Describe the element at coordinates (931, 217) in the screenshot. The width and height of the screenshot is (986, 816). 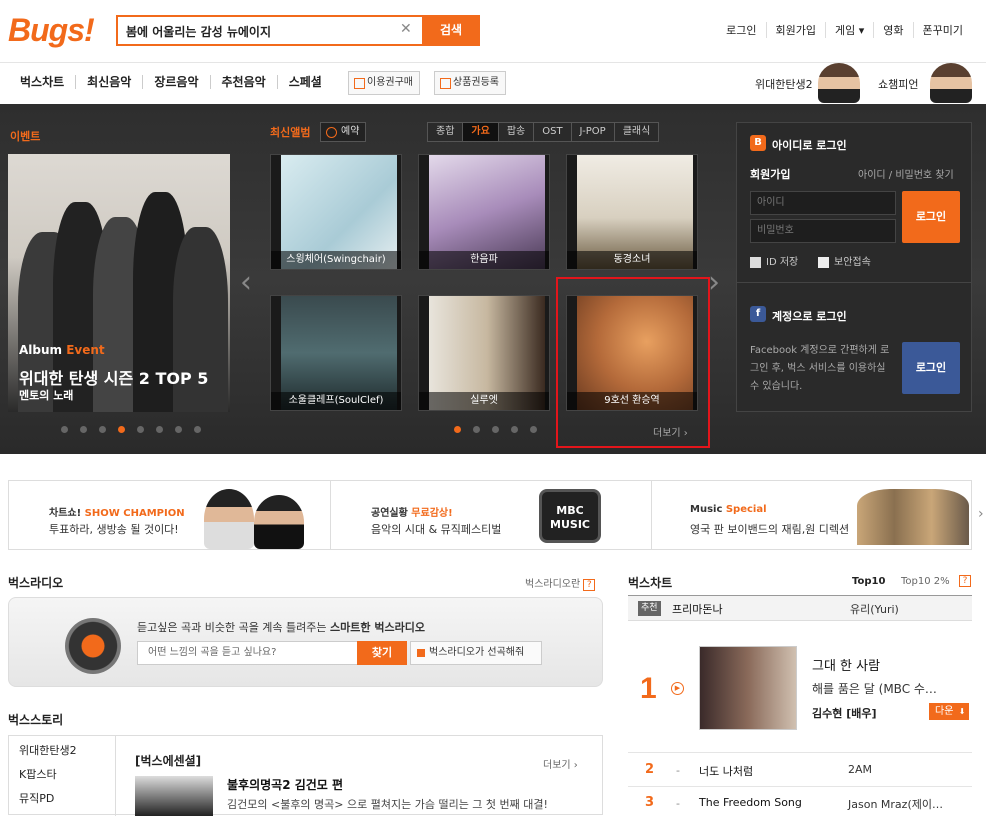
I see `login-button: 로그인` at that location.